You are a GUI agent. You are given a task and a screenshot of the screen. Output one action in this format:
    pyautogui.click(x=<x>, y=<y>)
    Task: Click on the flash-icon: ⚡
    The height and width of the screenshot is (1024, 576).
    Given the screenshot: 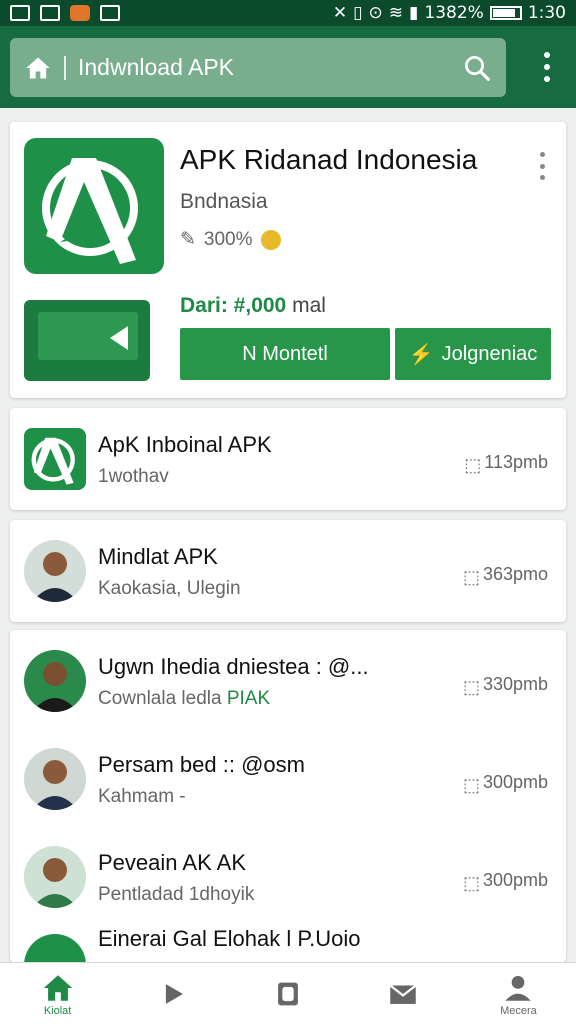 What is the action you would take?
    pyautogui.click(x=421, y=354)
    